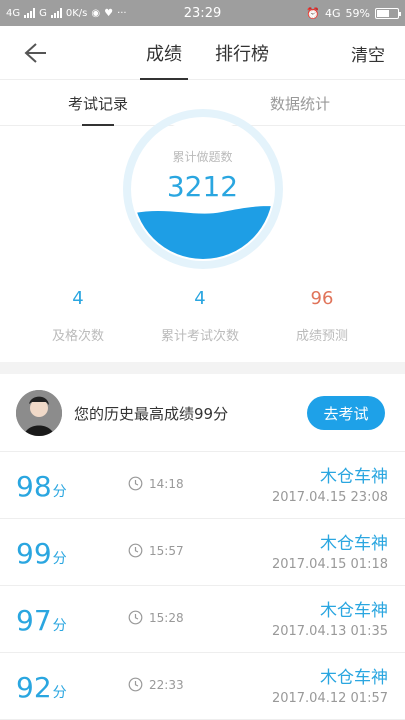 The width and height of the screenshot is (405, 720). What do you see at coordinates (322, 298) in the screenshot?
I see `prediction-value: 96` at bounding box center [322, 298].